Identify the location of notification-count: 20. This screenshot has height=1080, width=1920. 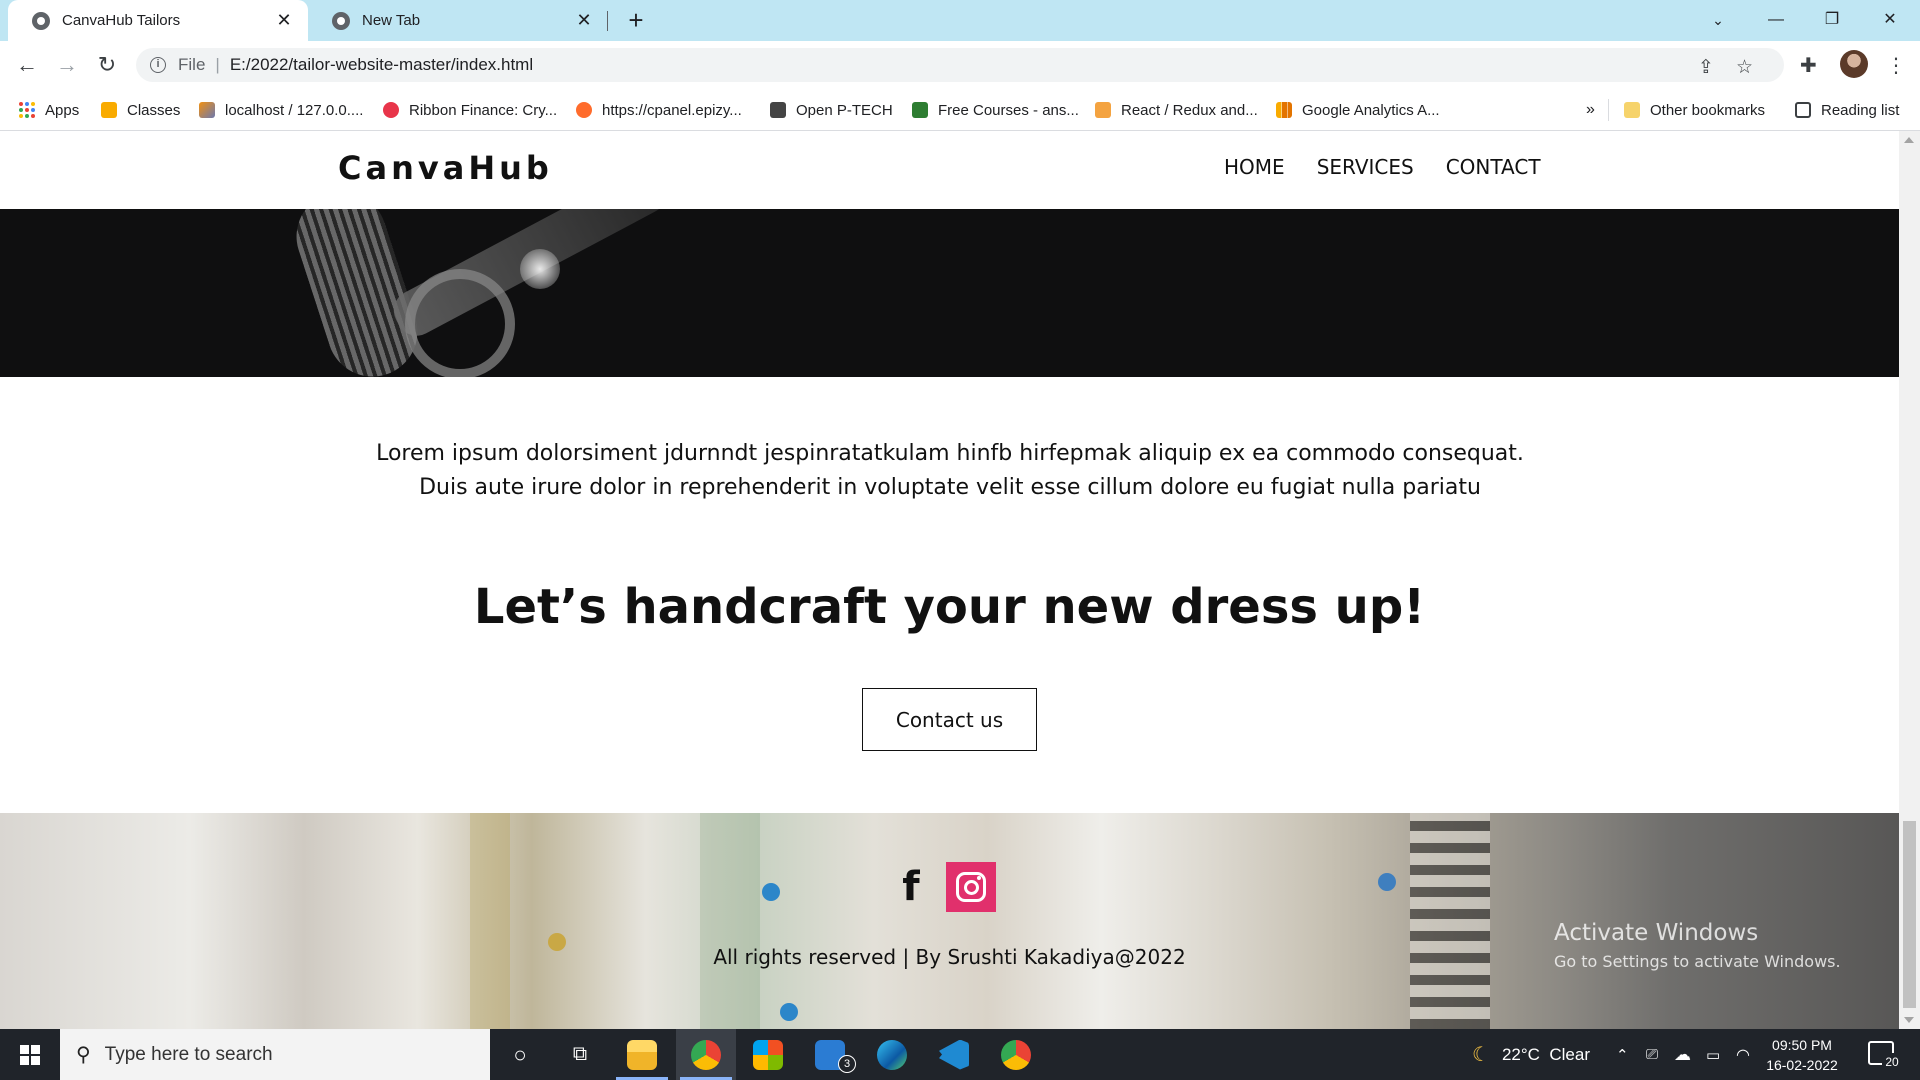
(1892, 1062).